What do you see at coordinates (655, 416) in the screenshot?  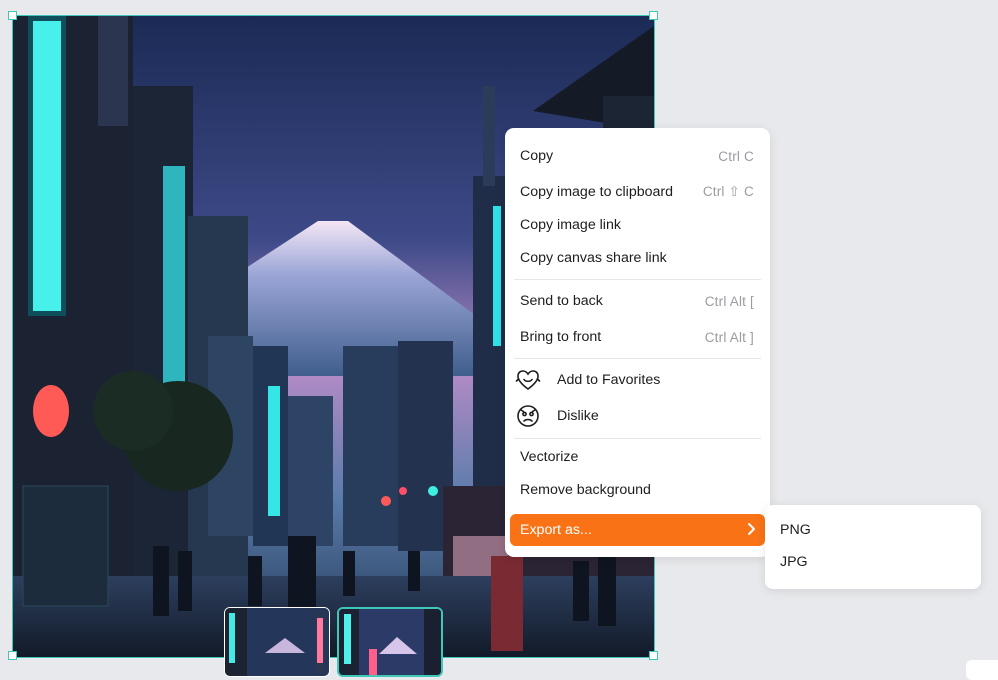 I see `menu-item-label: Dislike` at bounding box center [655, 416].